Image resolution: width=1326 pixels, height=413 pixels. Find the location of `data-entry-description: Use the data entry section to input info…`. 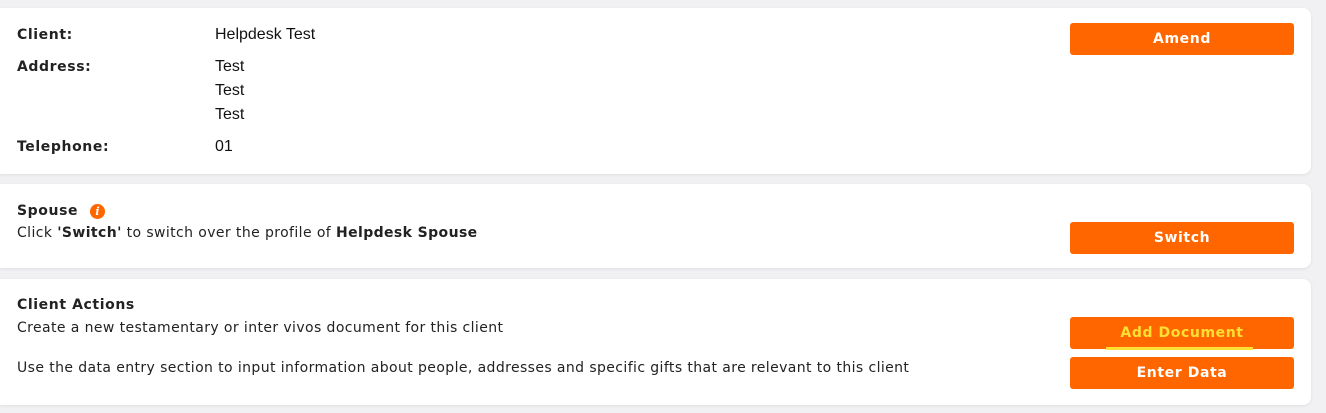

data-entry-description: Use the data entry section to input info… is located at coordinates (463, 368).